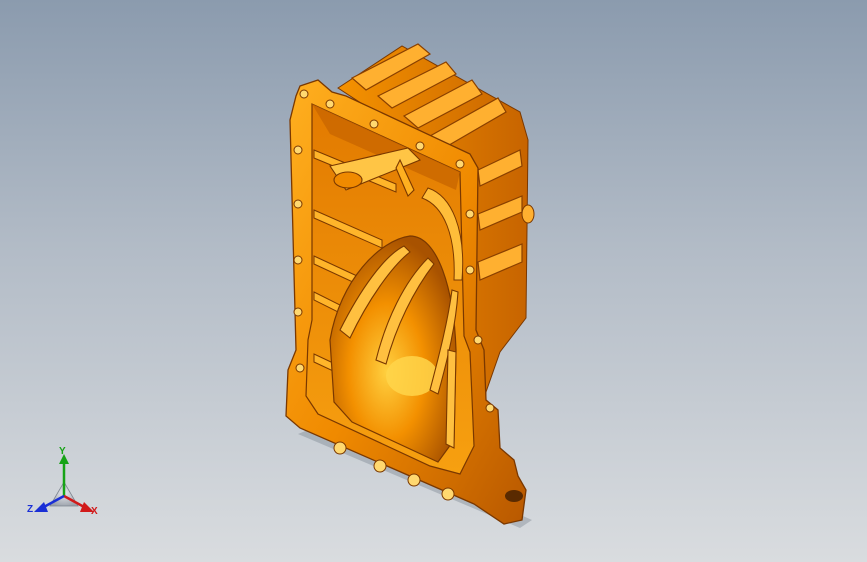 This screenshot has width=867, height=562. I want to click on side-boss, so click(528, 214).